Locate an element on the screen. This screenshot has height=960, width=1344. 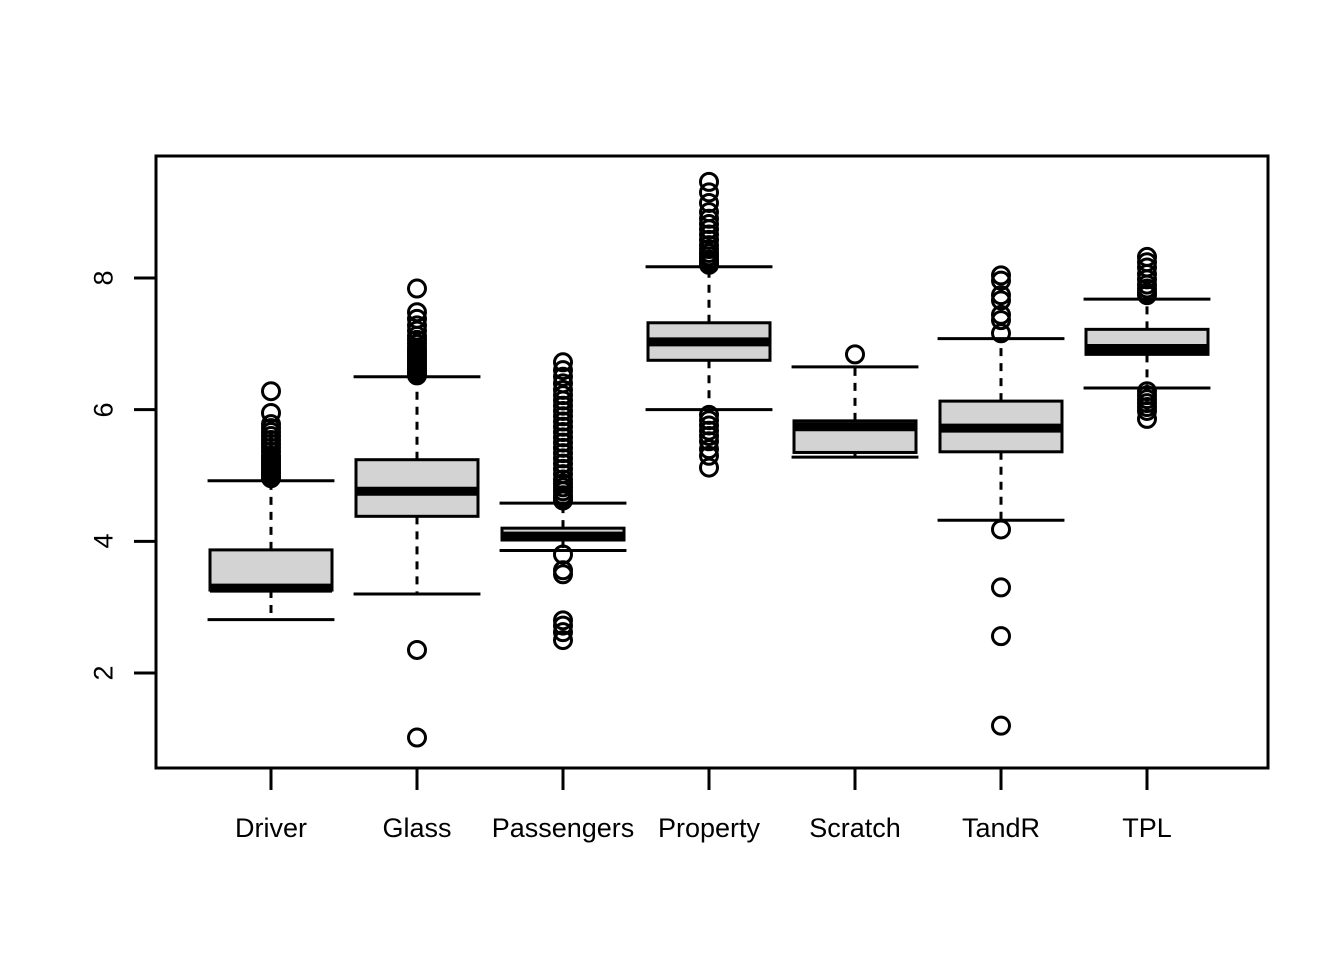
boxplot-tpl is located at coordinates (1147, 337).